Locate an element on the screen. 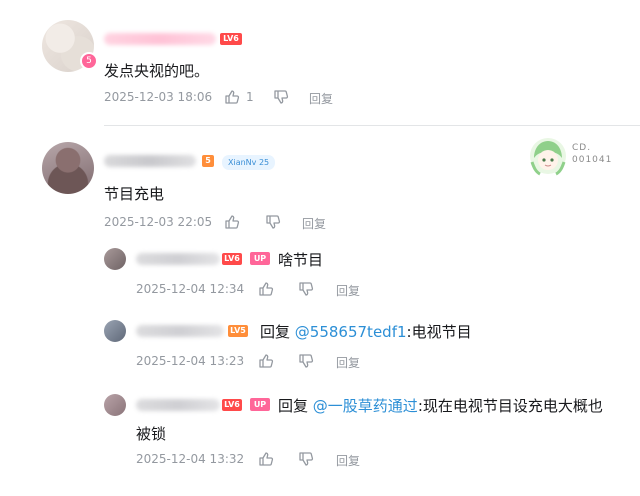  mention-link: @一股草药通过 is located at coordinates (365, 406).